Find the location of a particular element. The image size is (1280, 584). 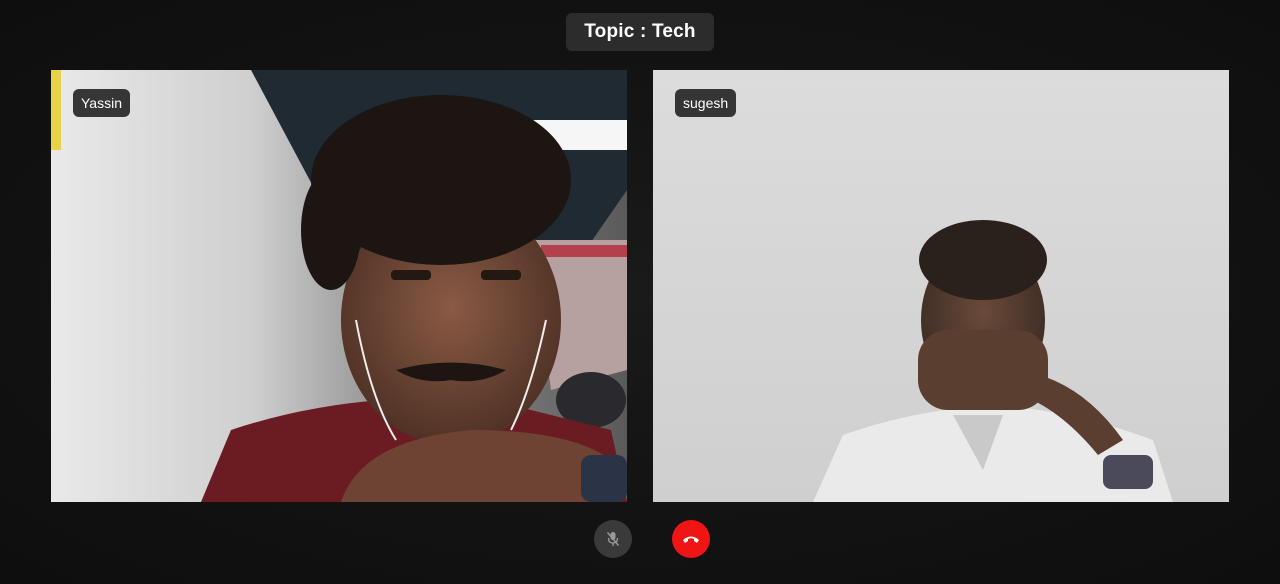

mic-muted-icon is located at coordinates (613, 539).